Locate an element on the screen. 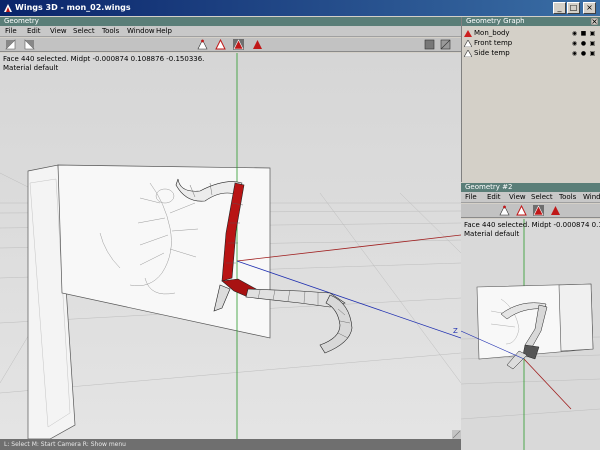 The height and width of the screenshot is (450, 600). maximize-button: □ is located at coordinates (573, 8).